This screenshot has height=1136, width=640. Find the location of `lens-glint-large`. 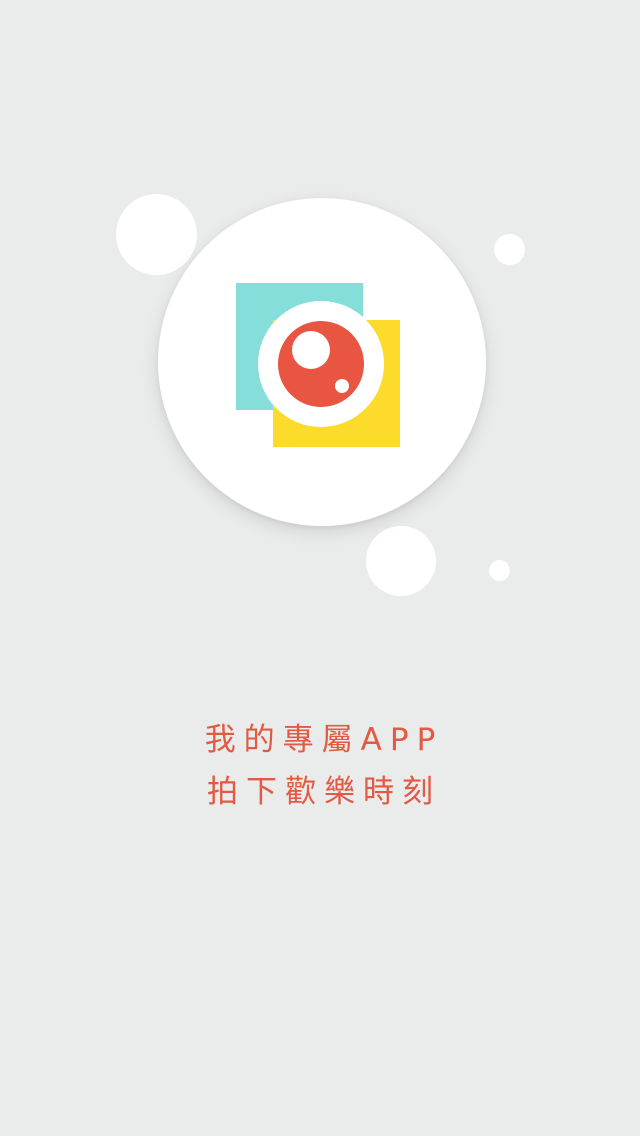

lens-glint-large is located at coordinates (311, 350).